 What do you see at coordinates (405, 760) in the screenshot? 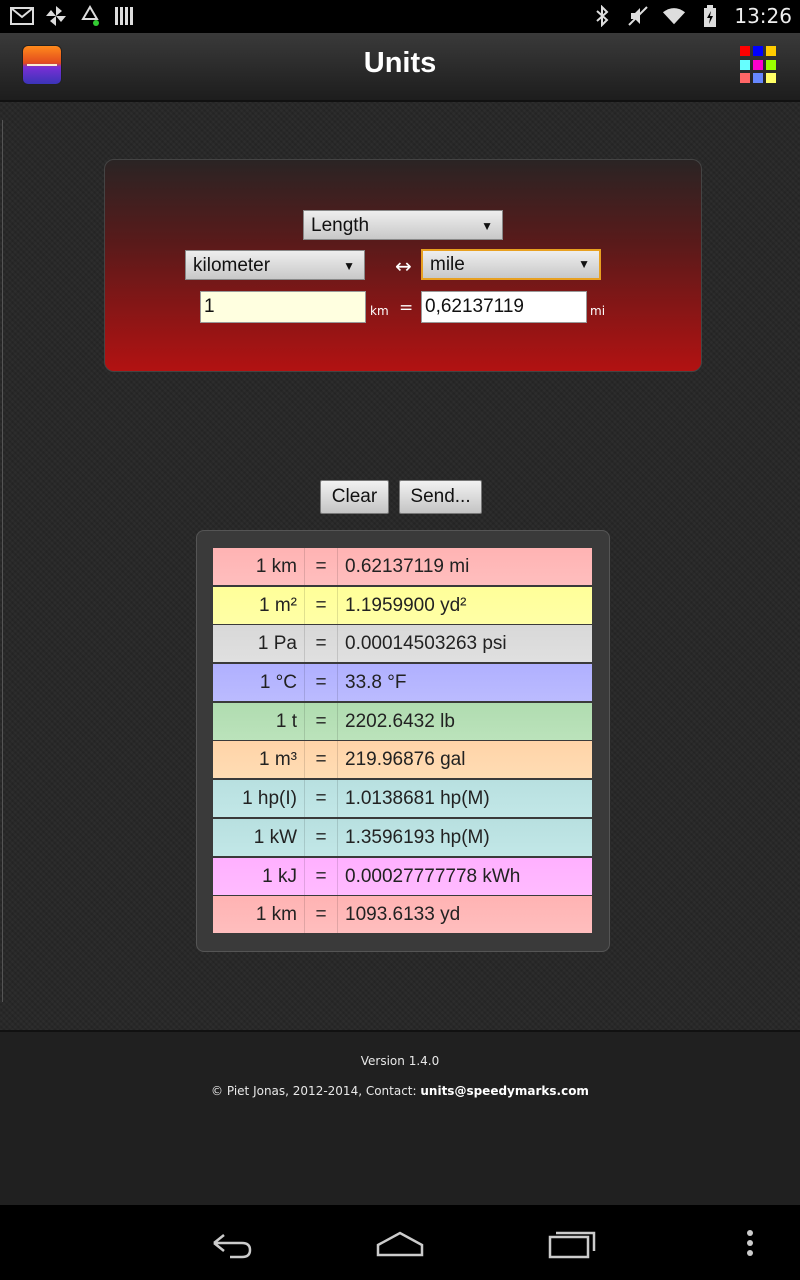
I see `result-target: 219.96876 gal` at bounding box center [405, 760].